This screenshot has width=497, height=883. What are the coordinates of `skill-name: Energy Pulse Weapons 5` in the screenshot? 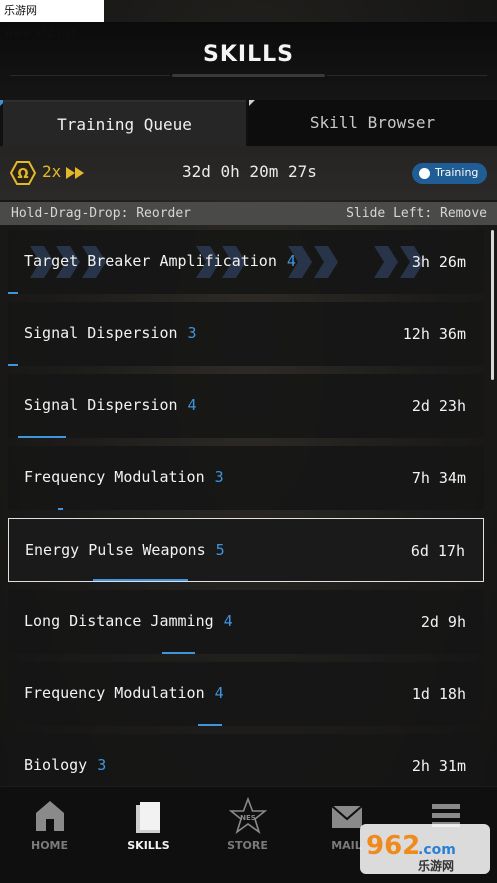 It's located at (125, 550).